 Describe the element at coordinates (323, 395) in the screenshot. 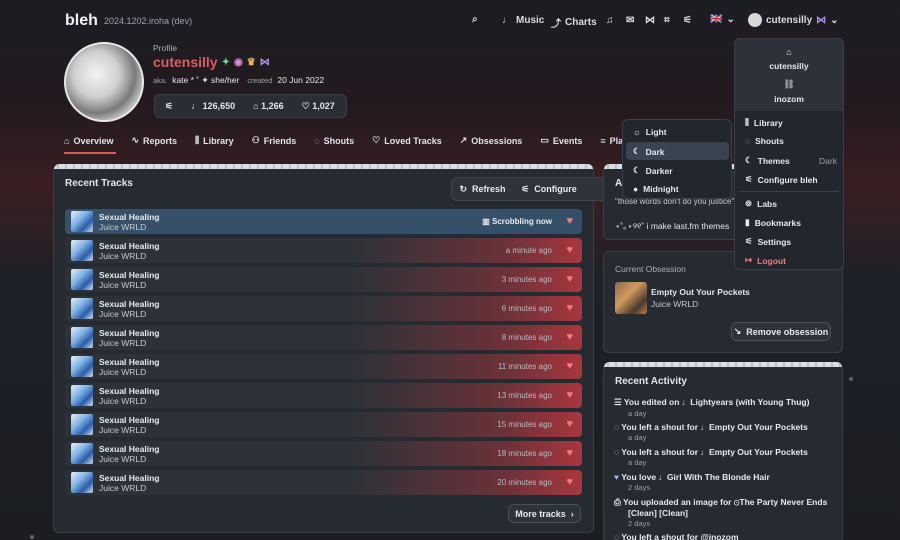

I see `track-row: Sexual Healing Juice WRLD 13 minutes ago ♥` at that location.